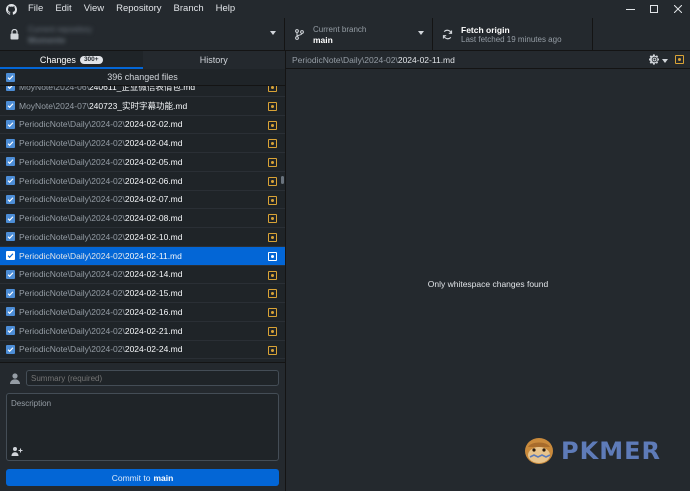  Describe the element at coordinates (421, 33) in the screenshot. I see `chevron-down-icon` at that location.